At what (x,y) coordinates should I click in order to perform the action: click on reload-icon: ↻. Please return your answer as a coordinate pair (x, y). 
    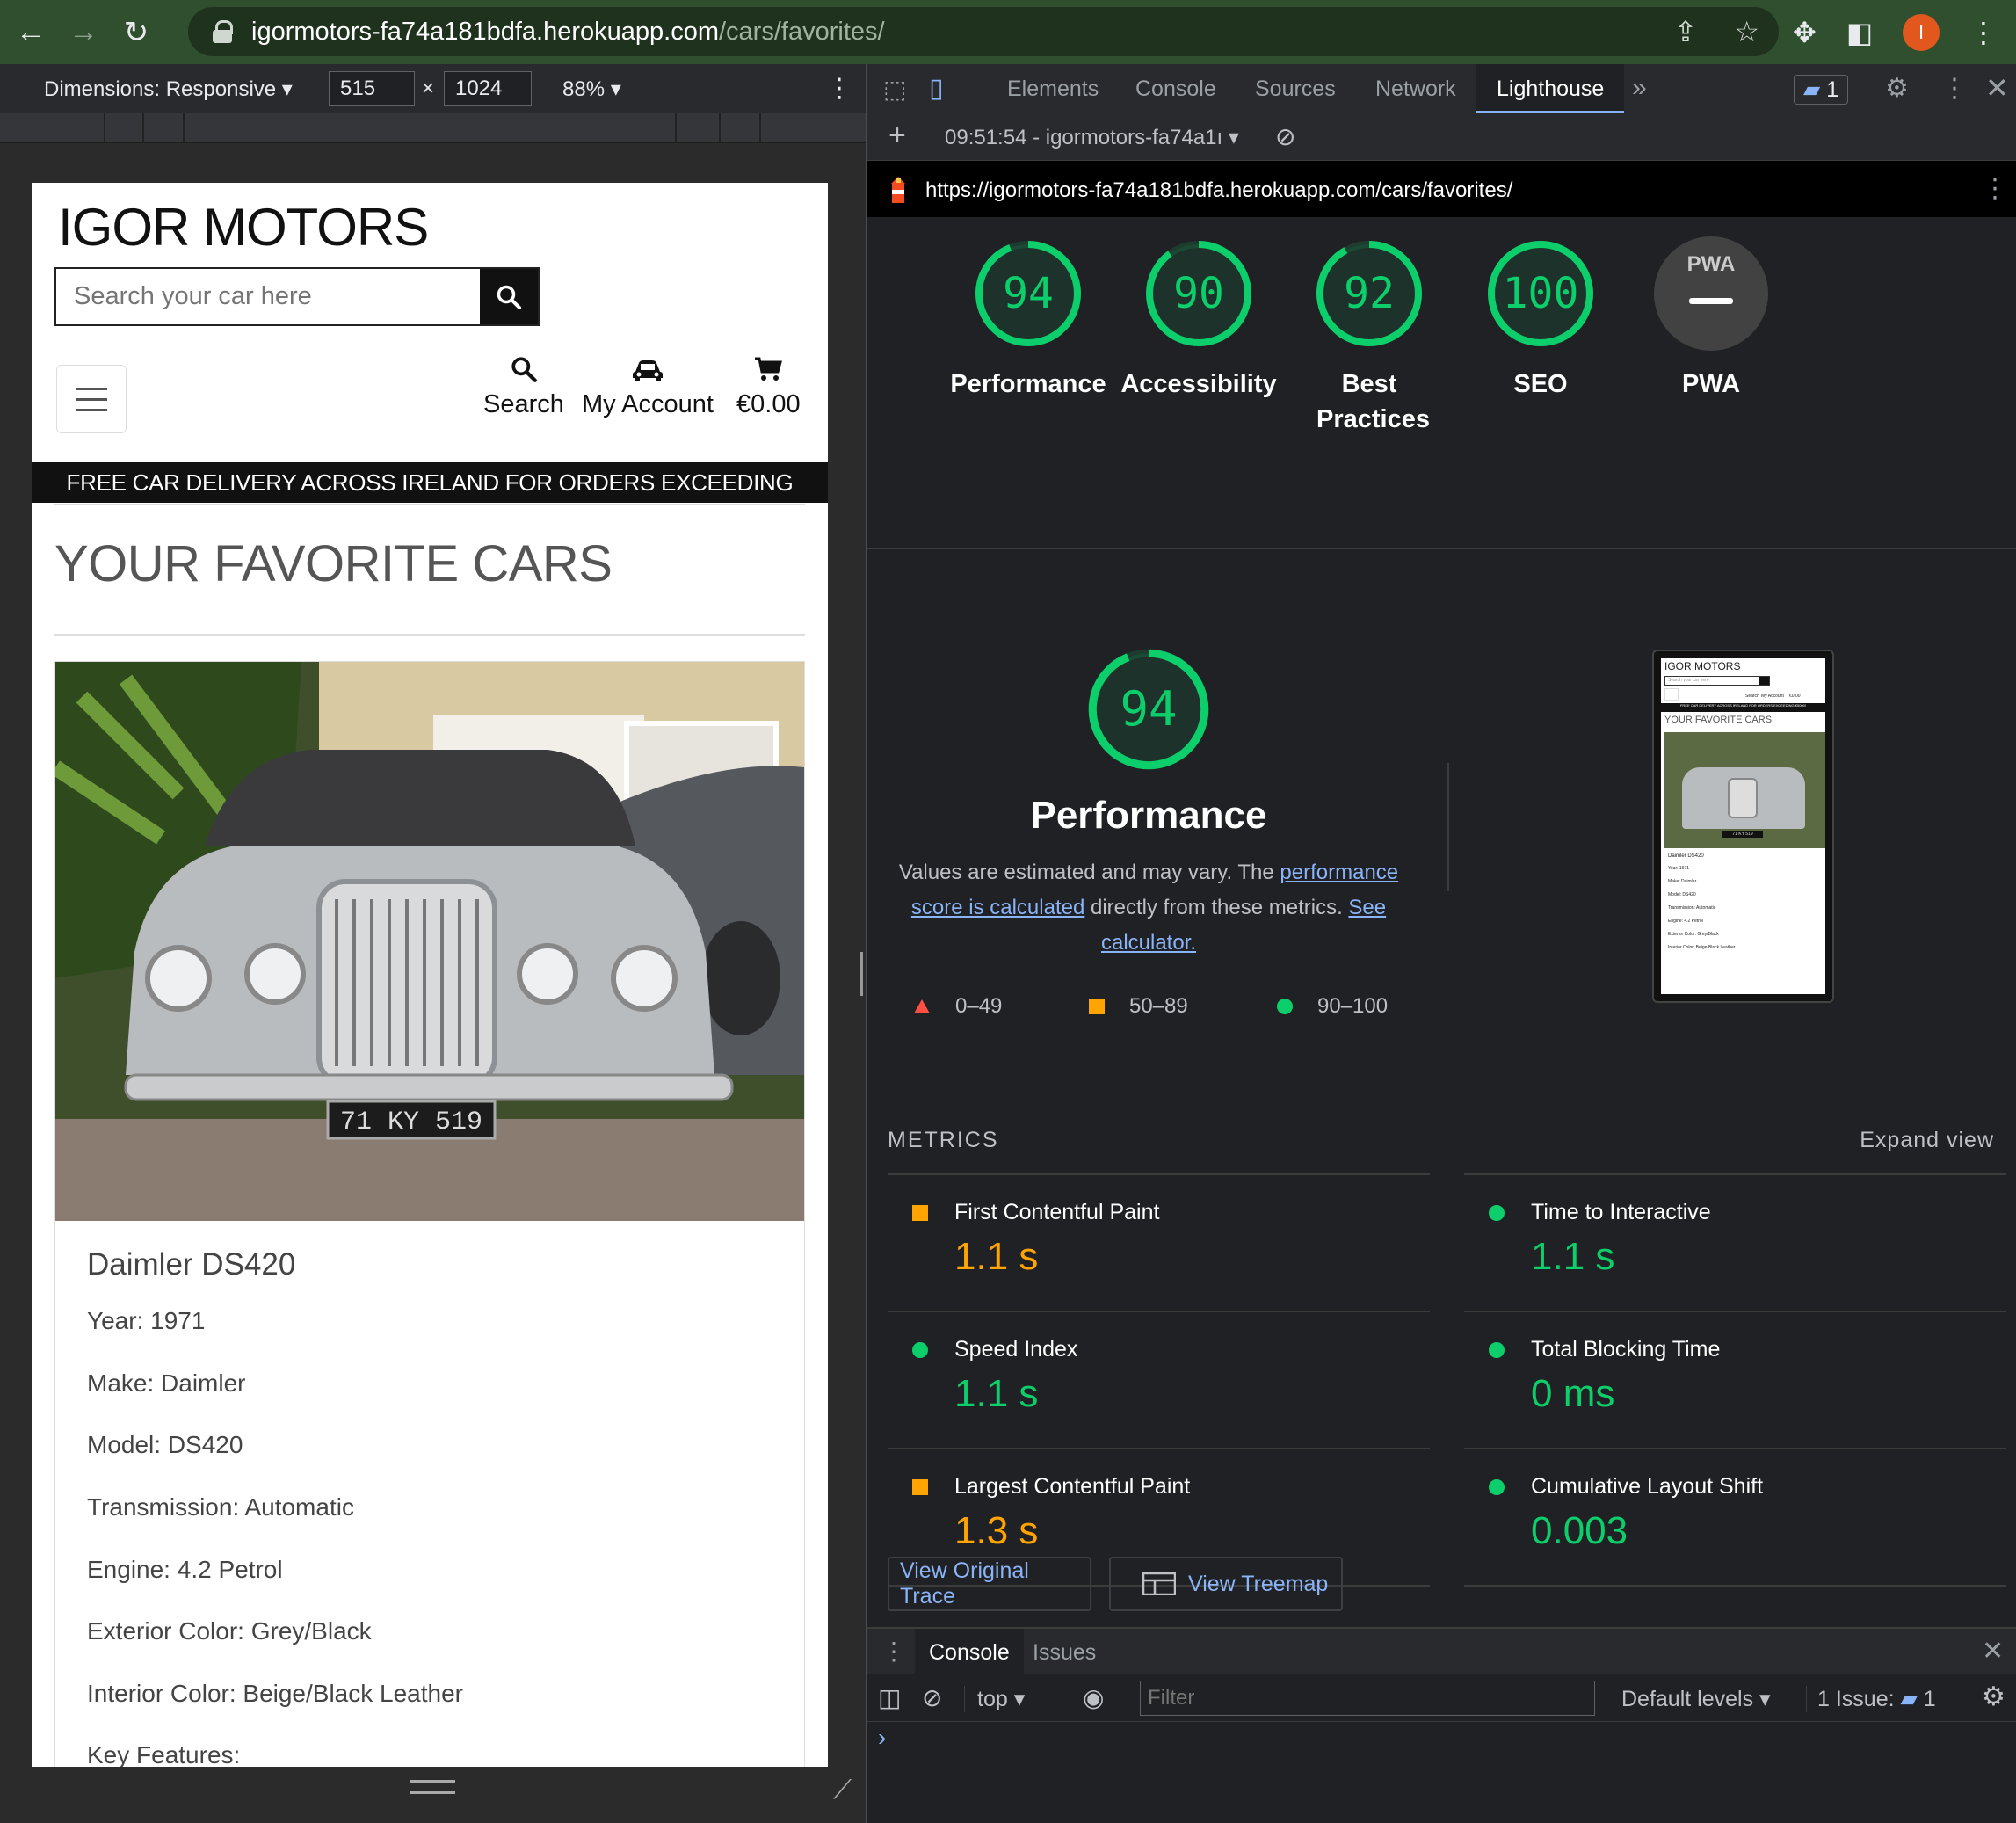
    Looking at the image, I should click on (136, 33).